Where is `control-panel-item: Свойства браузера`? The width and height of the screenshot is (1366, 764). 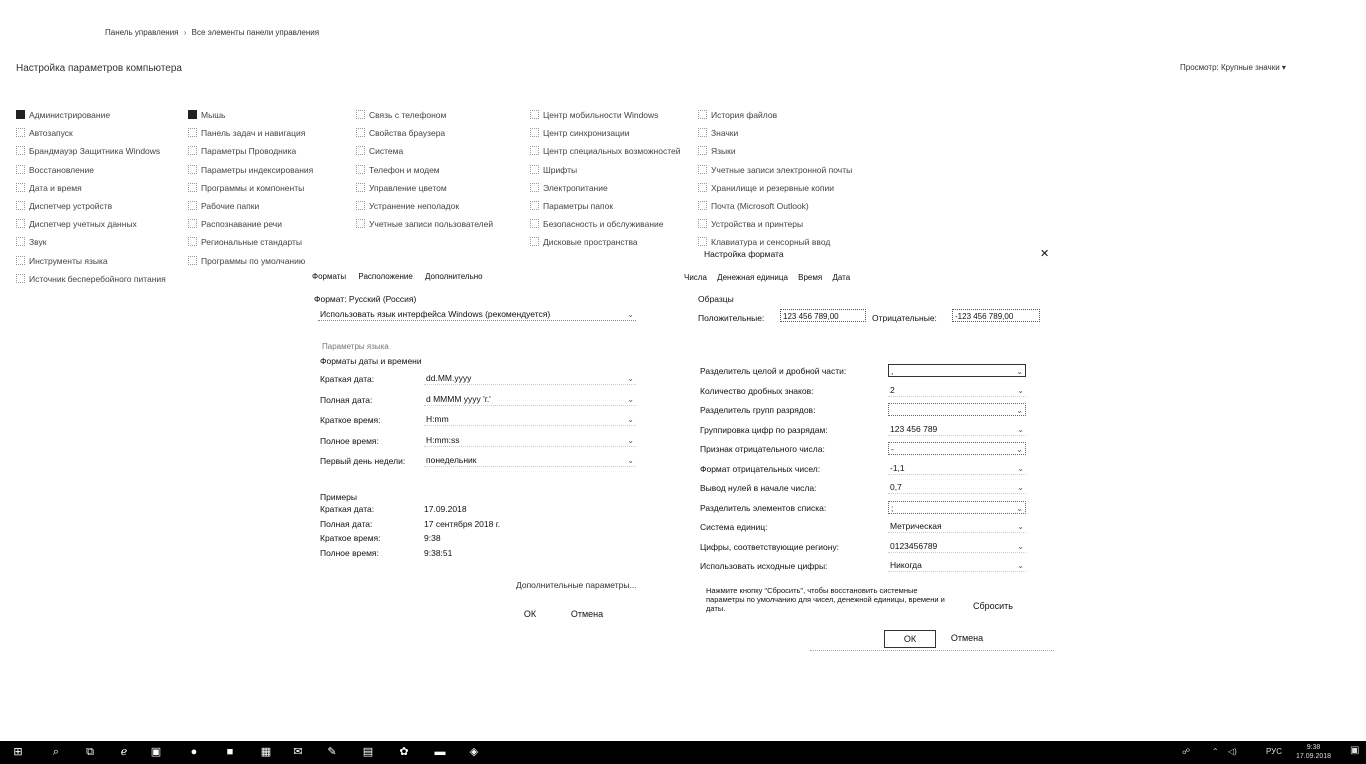 control-panel-item: Свойства браузера is located at coordinates (400, 133).